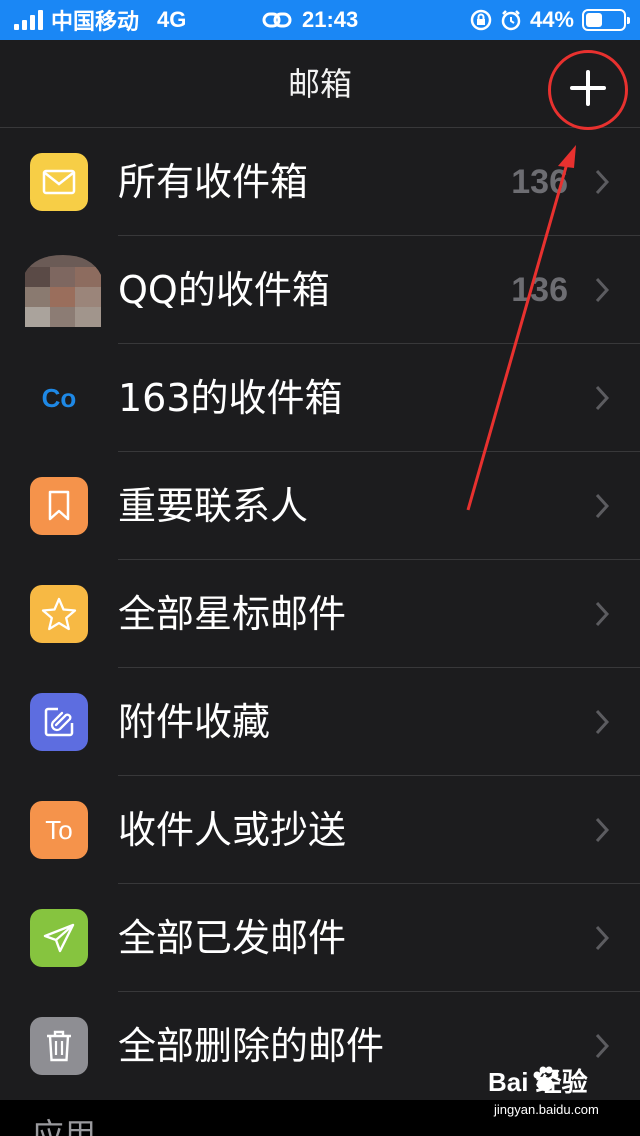  Describe the element at coordinates (194, 722) in the screenshot. I see `mailbox-label: 附件收藏` at that location.